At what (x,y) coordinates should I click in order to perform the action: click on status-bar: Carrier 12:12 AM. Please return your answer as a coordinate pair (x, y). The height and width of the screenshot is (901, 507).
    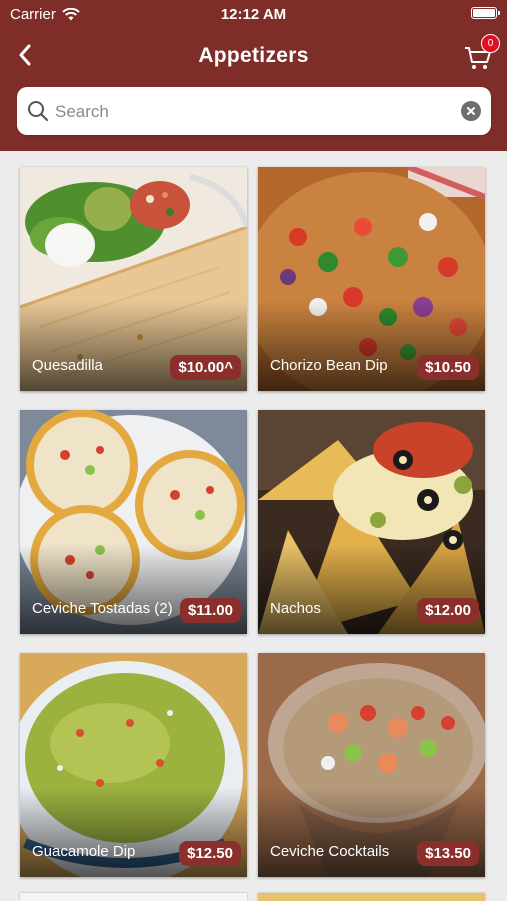
    Looking at the image, I should click on (253, 14).